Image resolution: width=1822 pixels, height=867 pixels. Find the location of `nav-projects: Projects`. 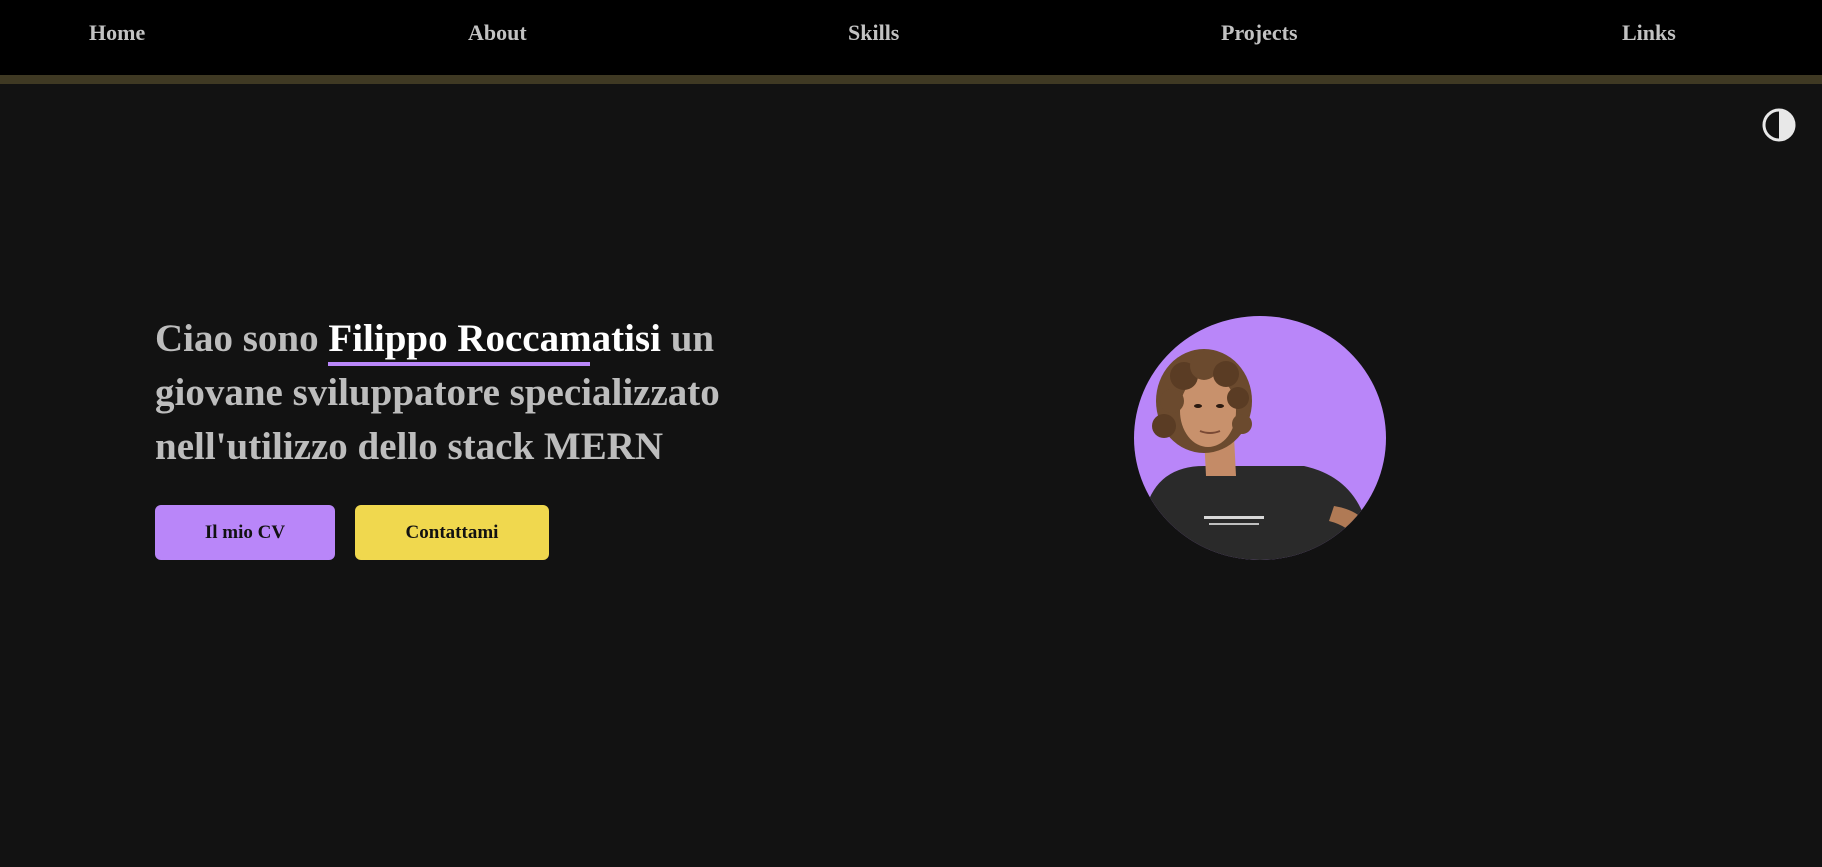

nav-projects: Projects is located at coordinates (1259, 33).